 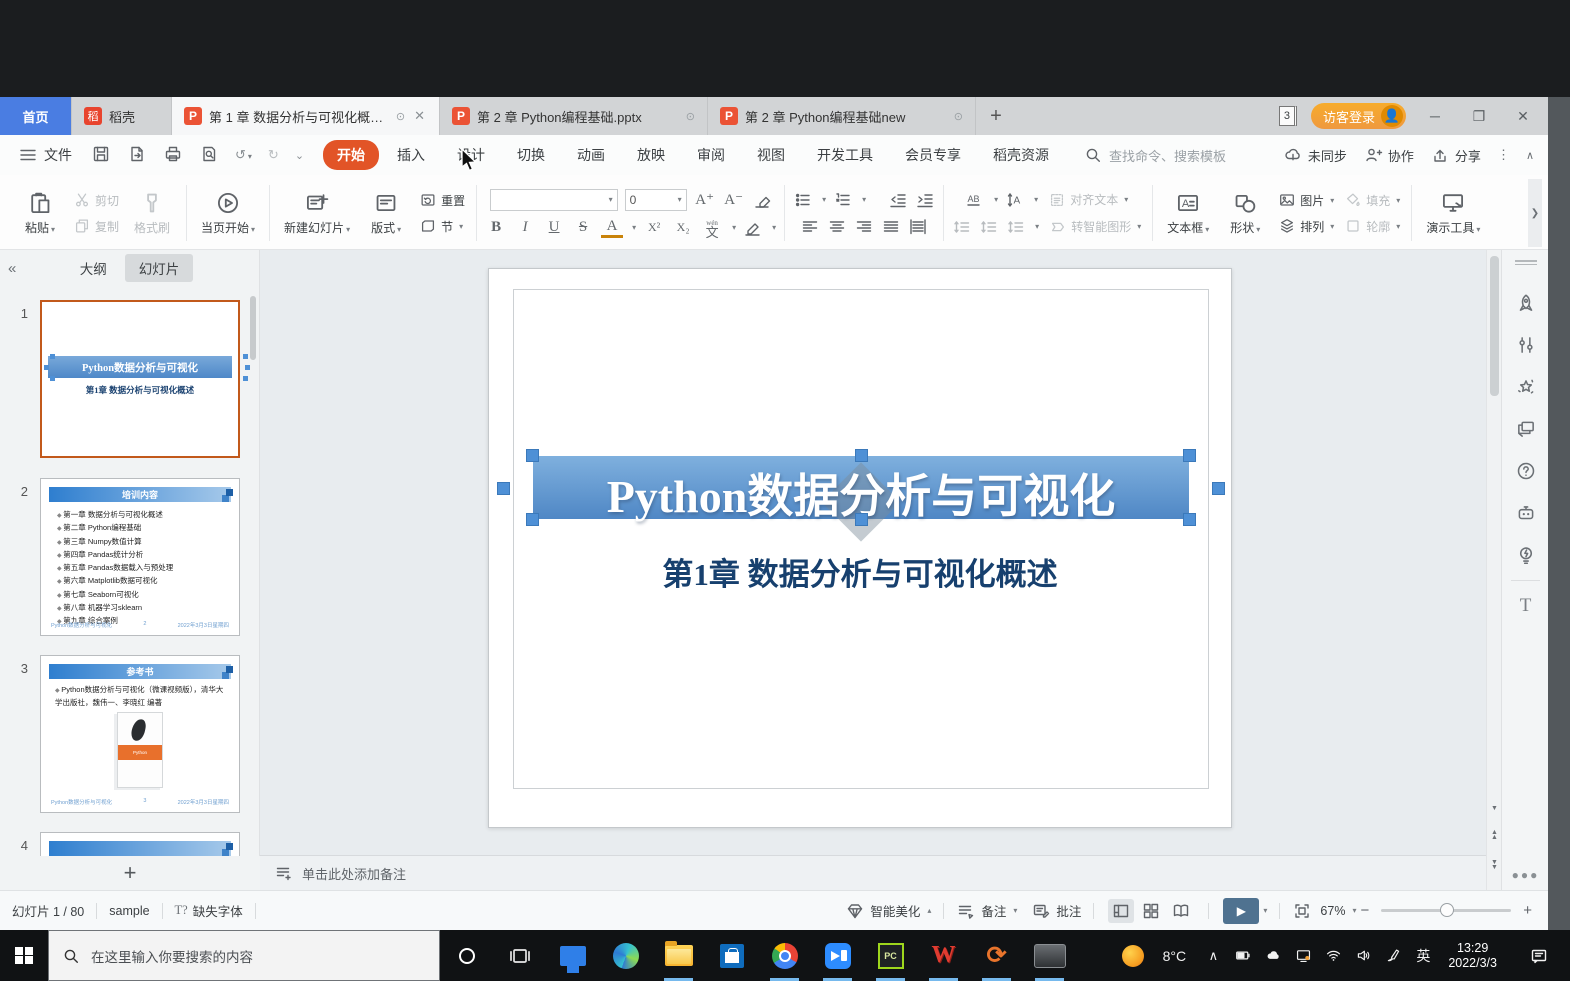 I want to click on save-button, so click(x=101, y=155).